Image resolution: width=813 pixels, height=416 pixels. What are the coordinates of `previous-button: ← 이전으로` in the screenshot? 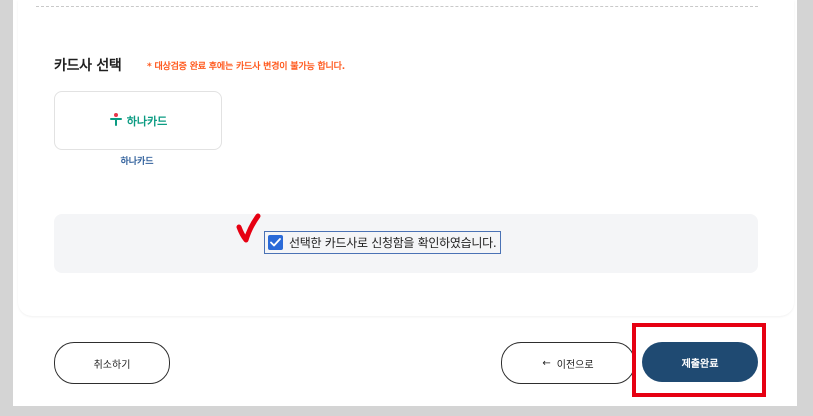 It's located at (568, 363).